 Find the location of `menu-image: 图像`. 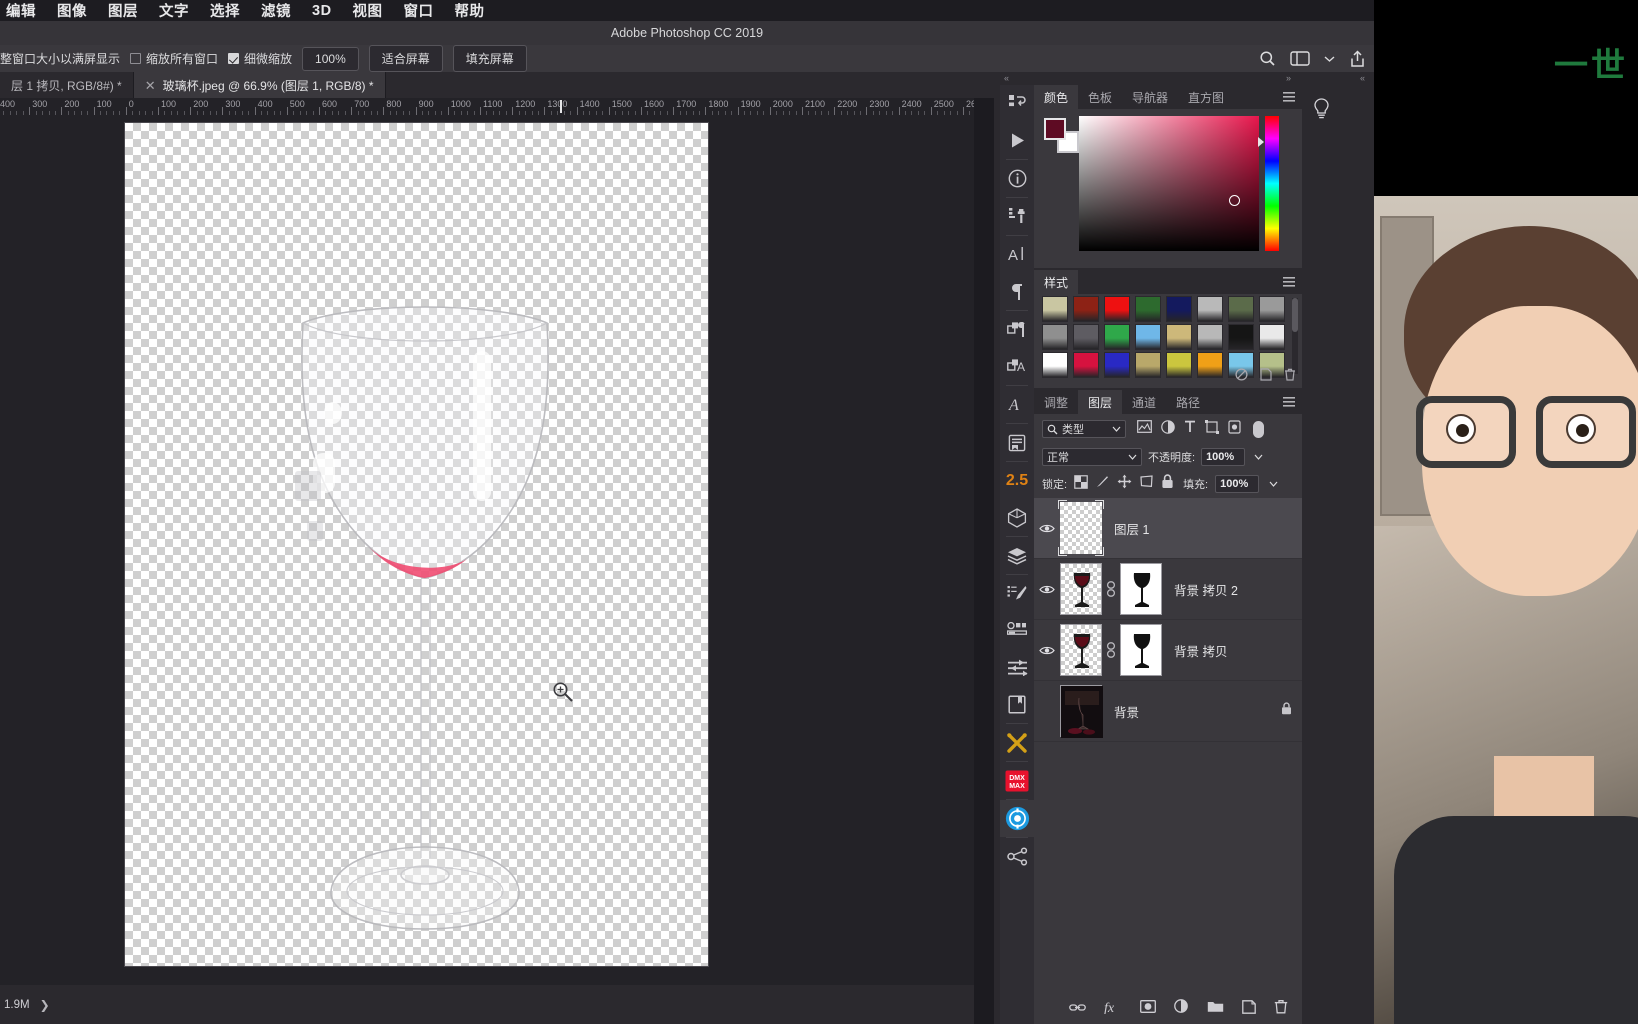

menu-image: 图像 is located at coordinates (72, 10).